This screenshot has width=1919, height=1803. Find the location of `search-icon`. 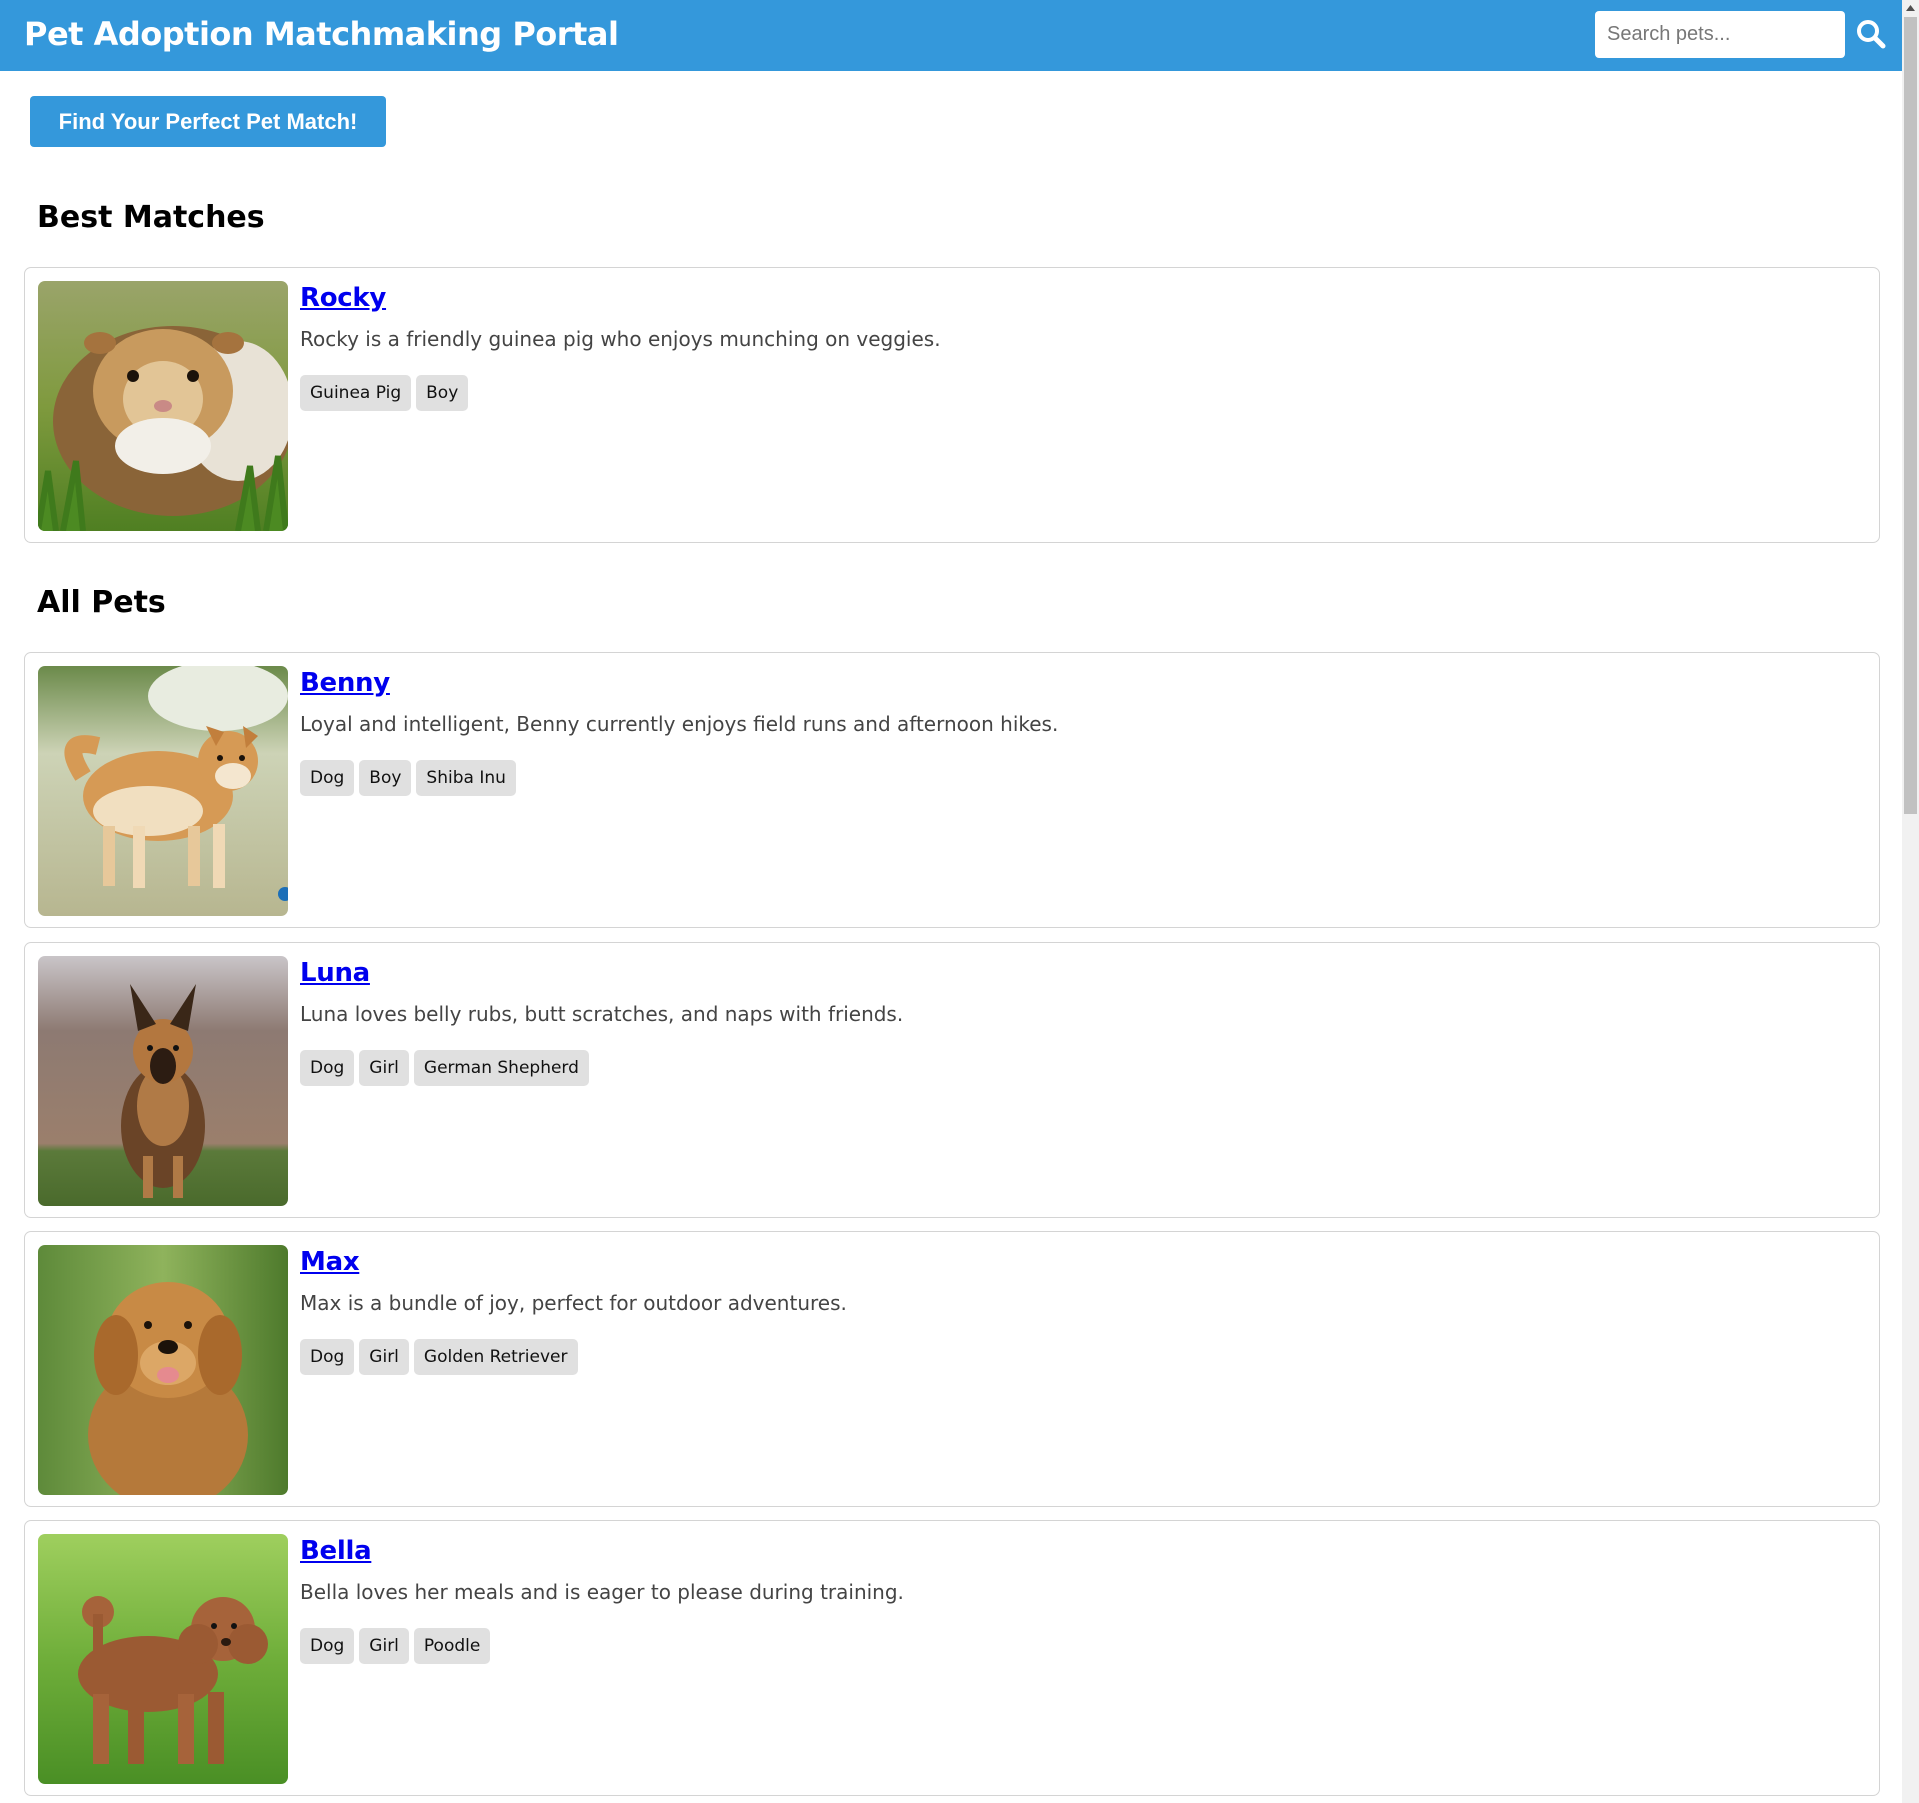

search-icon is located at coordinates (1871, 34).